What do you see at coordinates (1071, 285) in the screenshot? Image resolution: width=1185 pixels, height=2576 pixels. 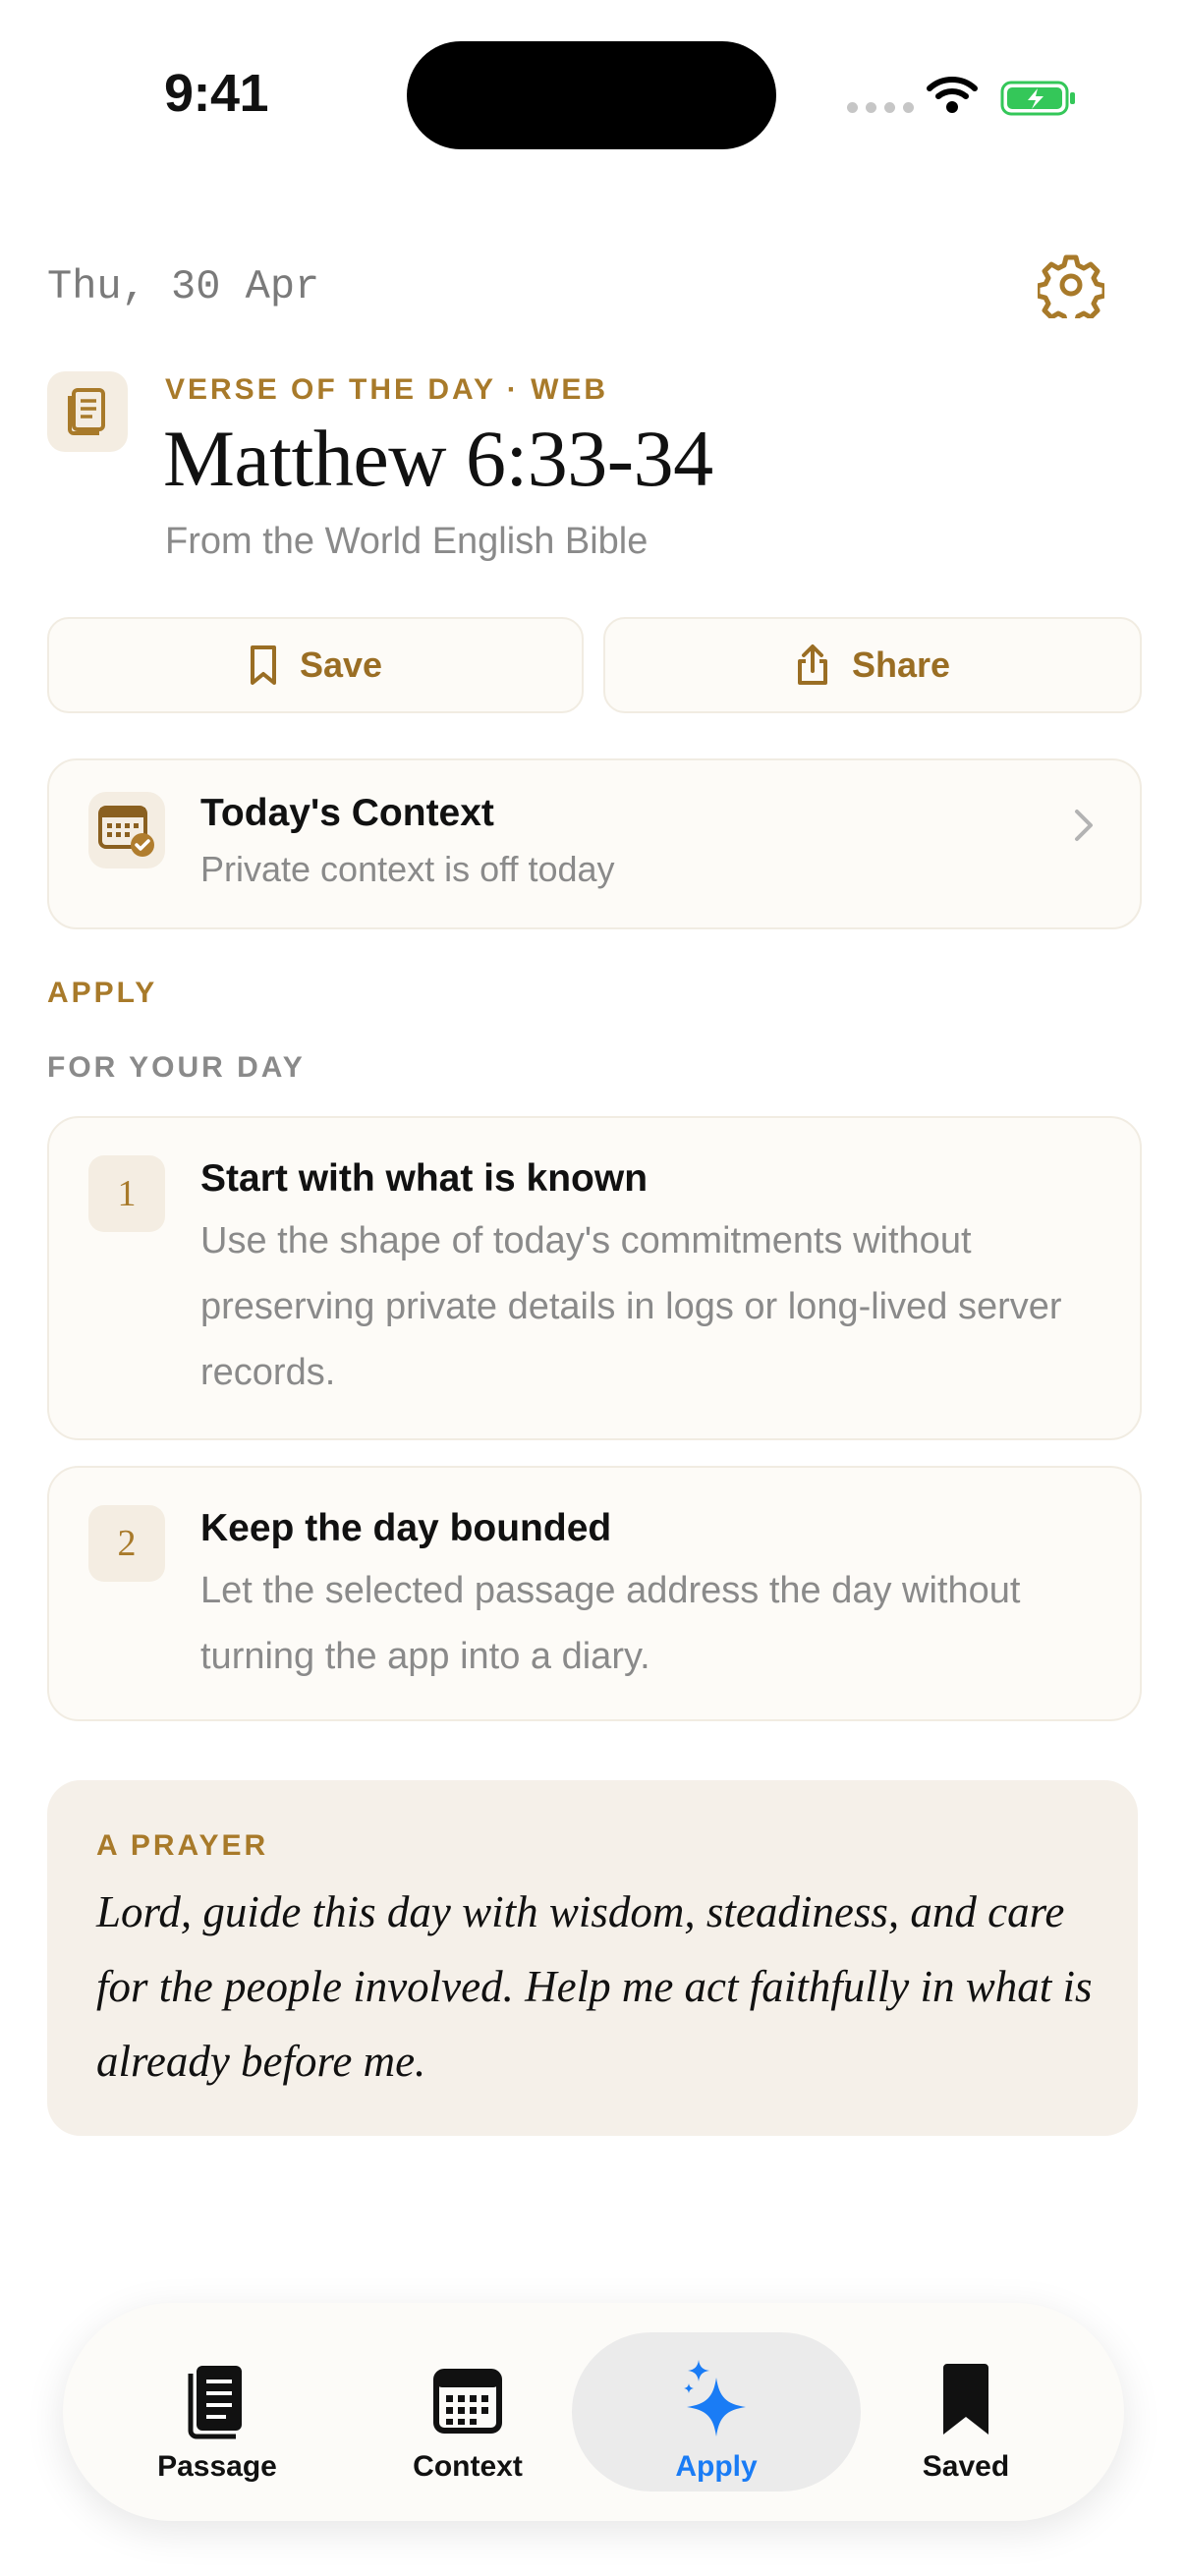 I see `settings-gear-icon` at bounding box center [1071, 285].